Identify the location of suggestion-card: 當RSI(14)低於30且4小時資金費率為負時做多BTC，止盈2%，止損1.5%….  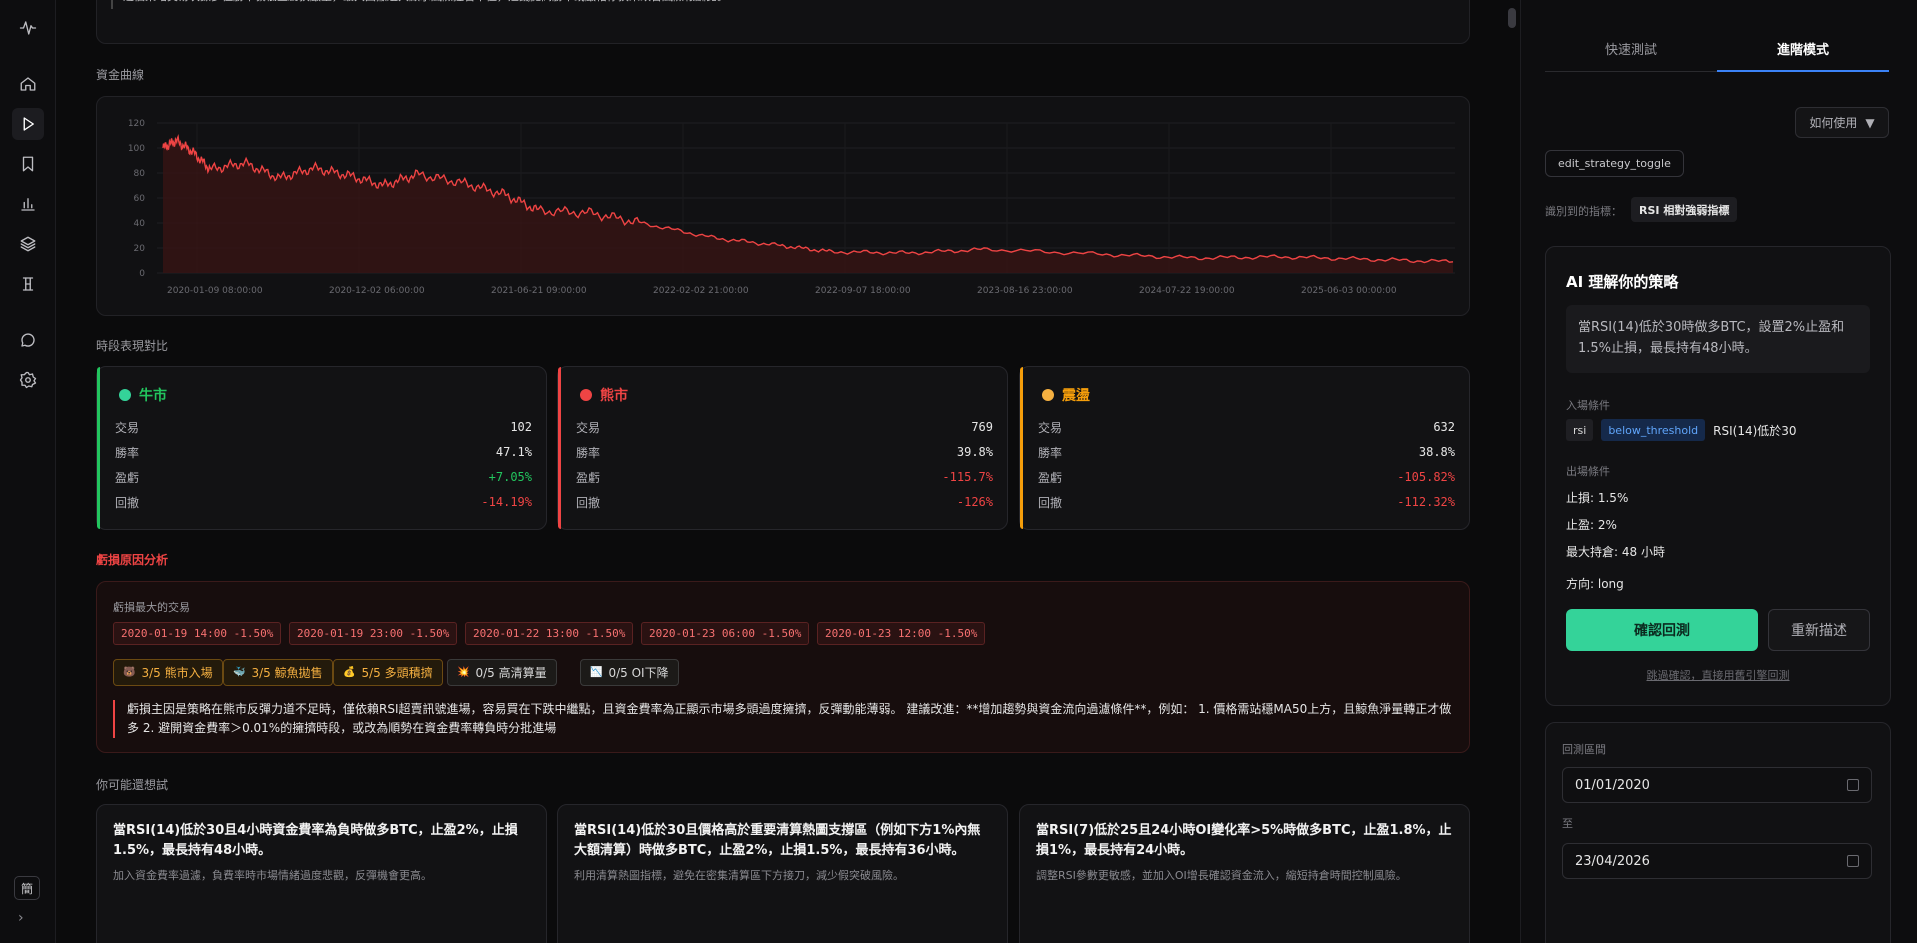
(321, 873).